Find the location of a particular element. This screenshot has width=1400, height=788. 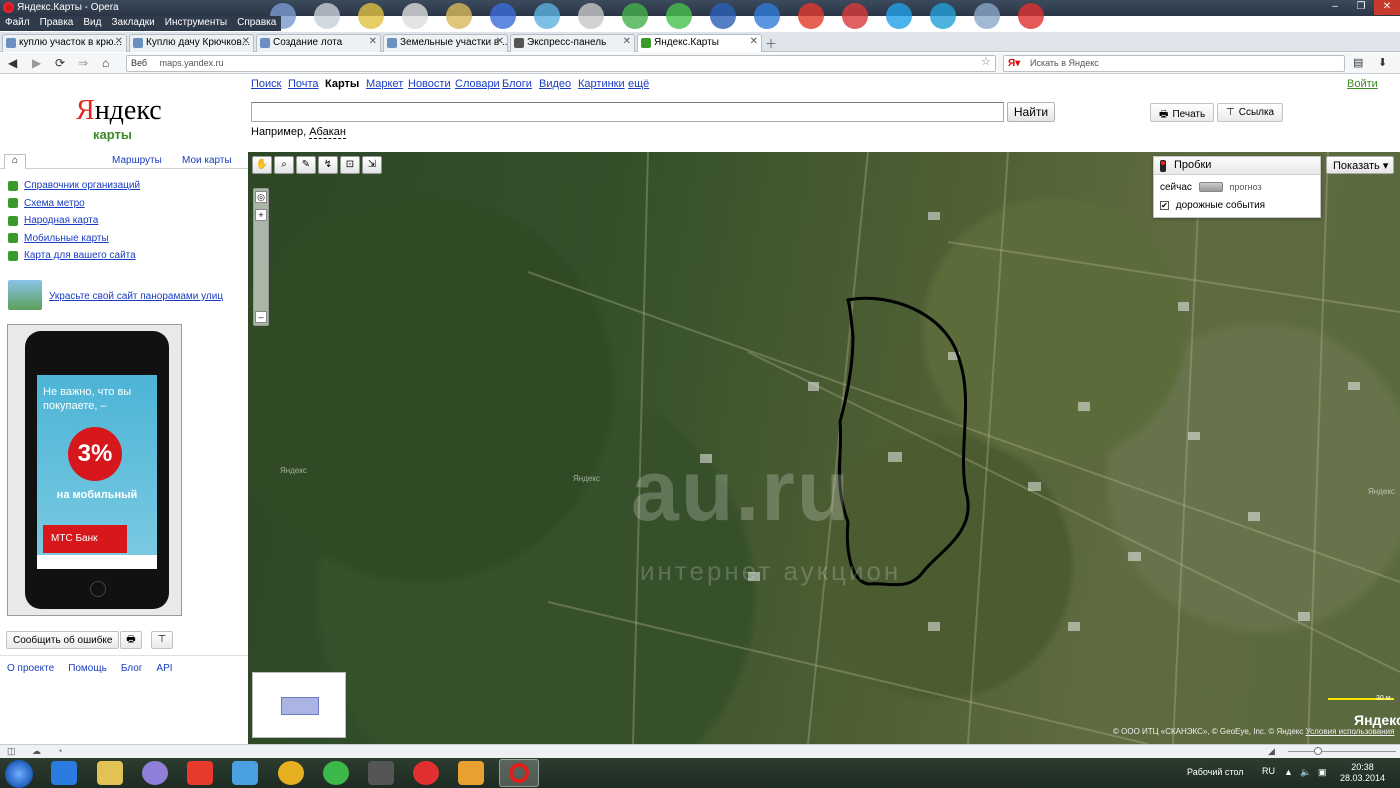

tab-4: Земельные участки в ... ✕ is located at coordinates (445, 43).